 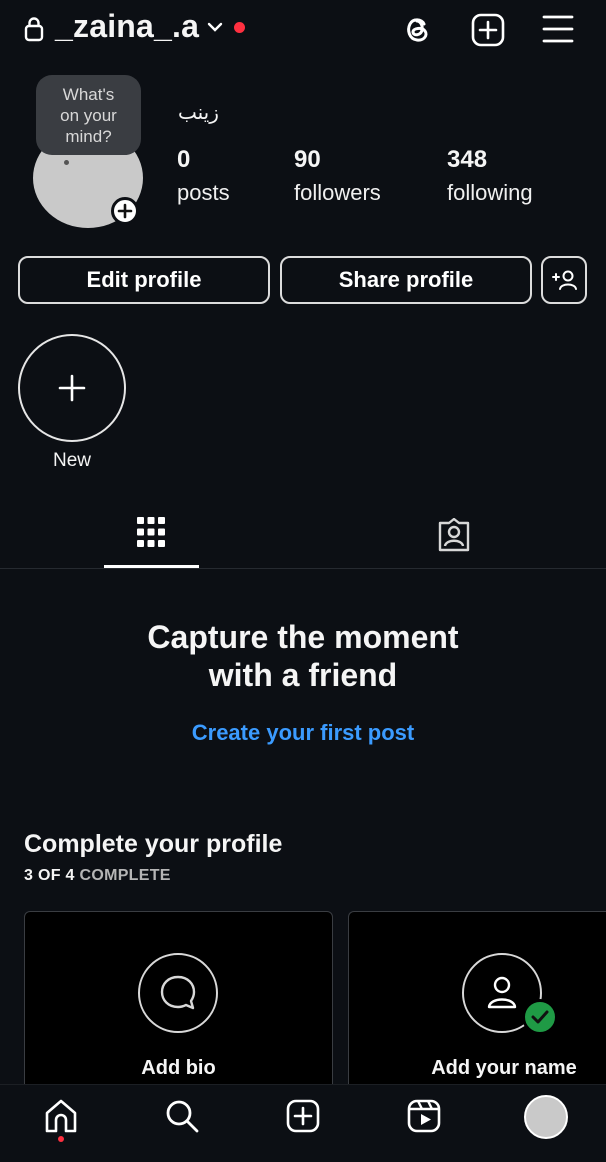 I want to click on display-name: زينب, so click(x=198, y=112).